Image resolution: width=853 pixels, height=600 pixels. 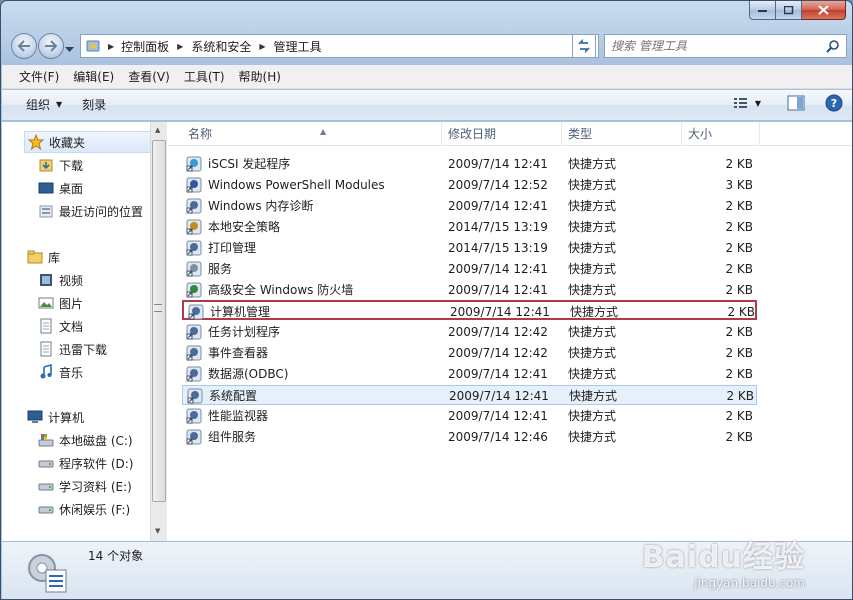 I want to click on burn-button: 刻录, so click(x=94, y=105).